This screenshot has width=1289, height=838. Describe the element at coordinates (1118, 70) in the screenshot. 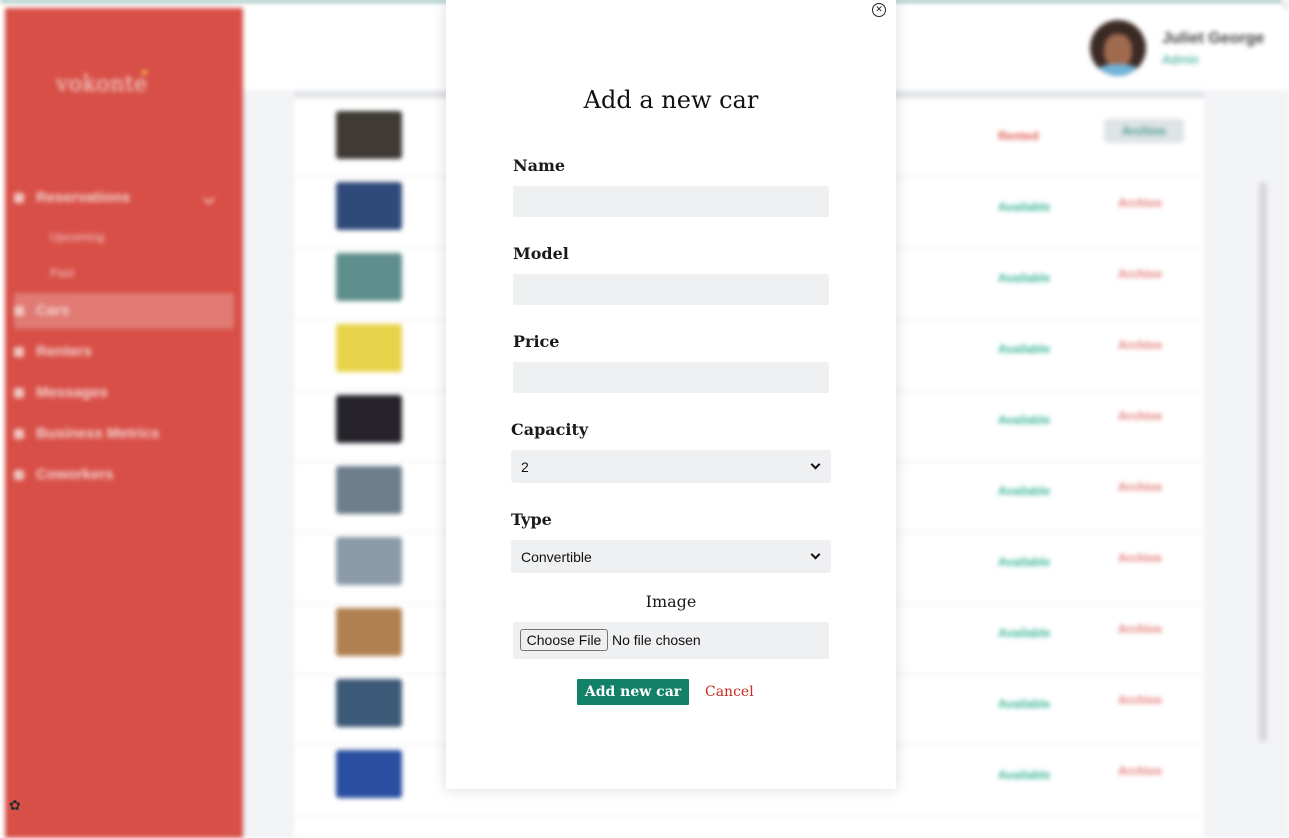

I see `avatar-shirt` at that location.